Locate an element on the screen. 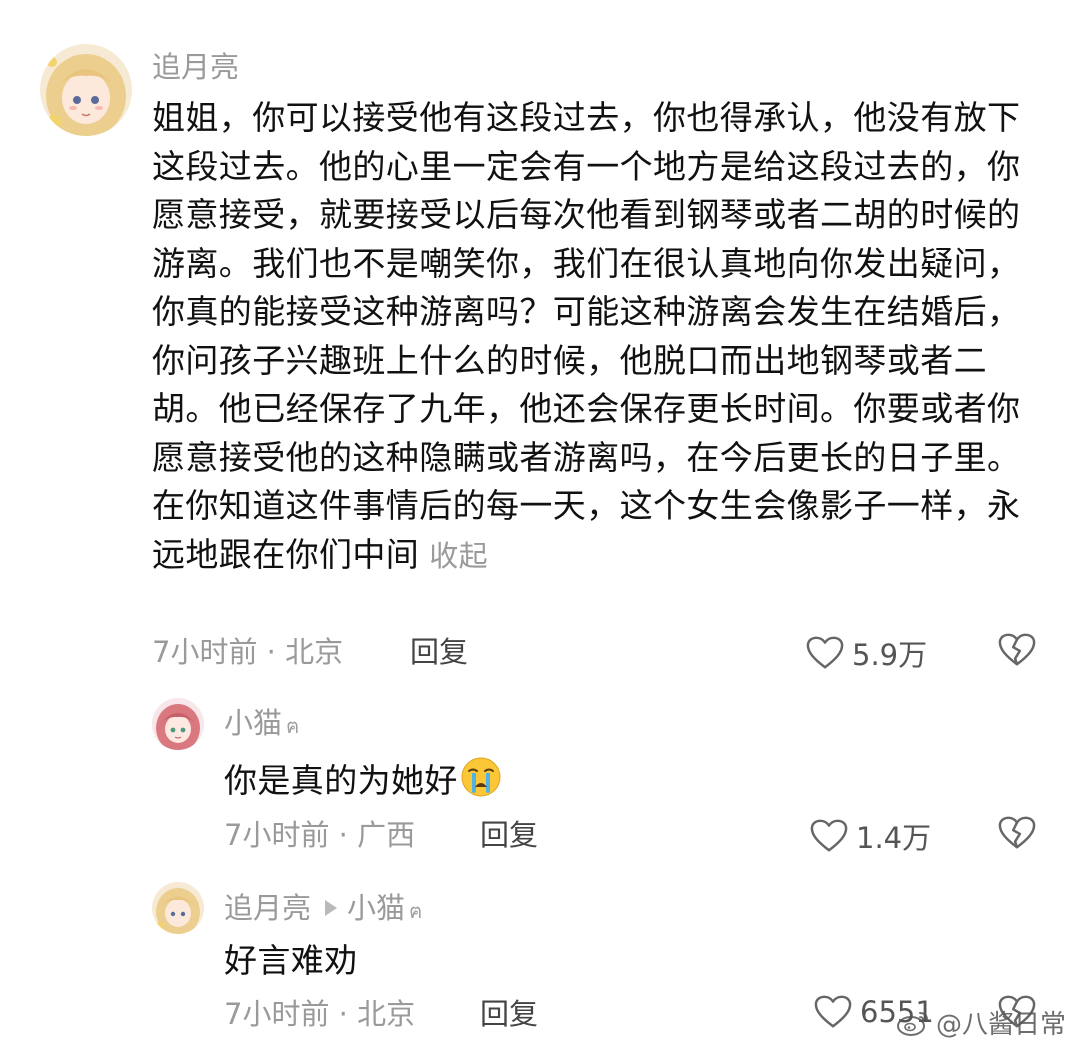 The height and width of the screenshot is (1051, 1080). reply-arrow-icon is located at coordinates (331, 908).